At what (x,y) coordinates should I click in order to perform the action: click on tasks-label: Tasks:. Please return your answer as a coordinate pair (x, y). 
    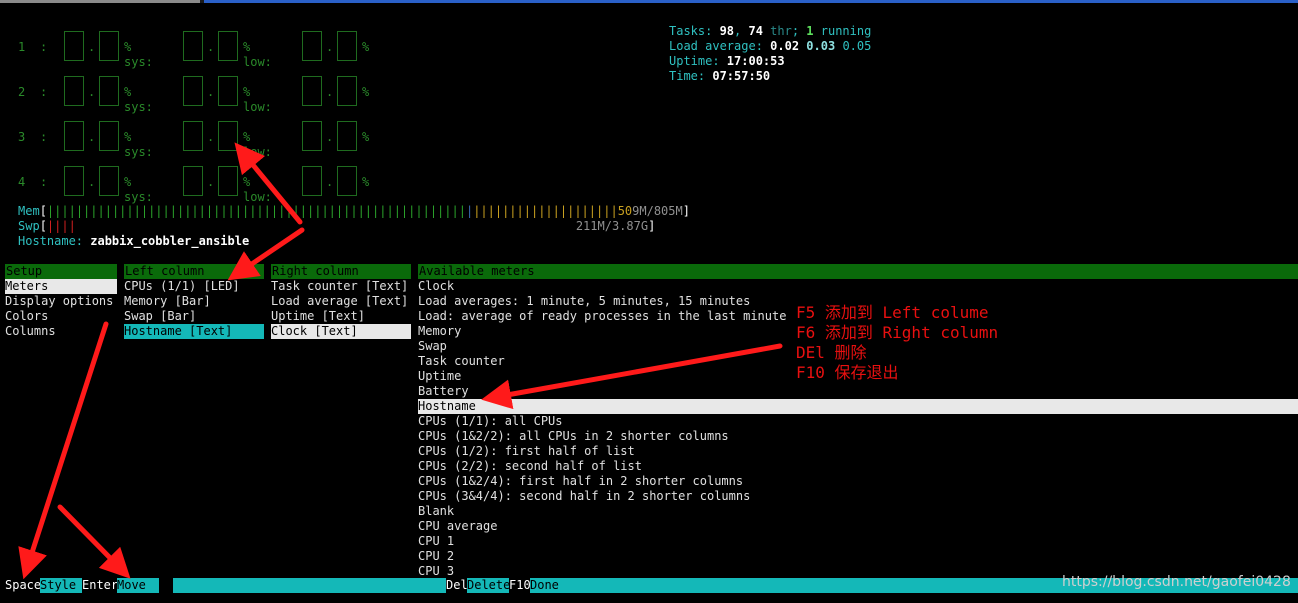
    Looking at the image, I should click on (694, 31).